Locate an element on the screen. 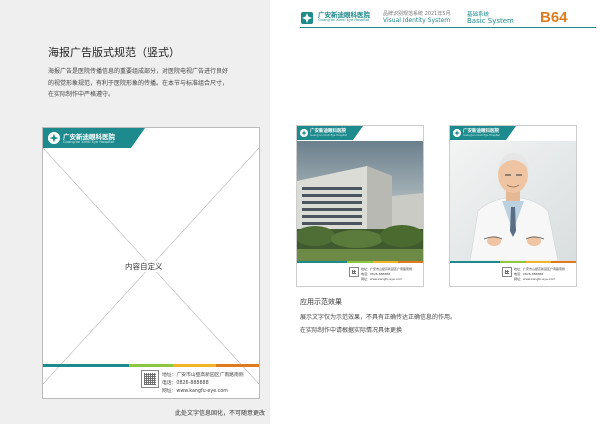 The image size is (600, 424). header-vi-system-en: Visual Identity System is located at coordinates (417, 20).